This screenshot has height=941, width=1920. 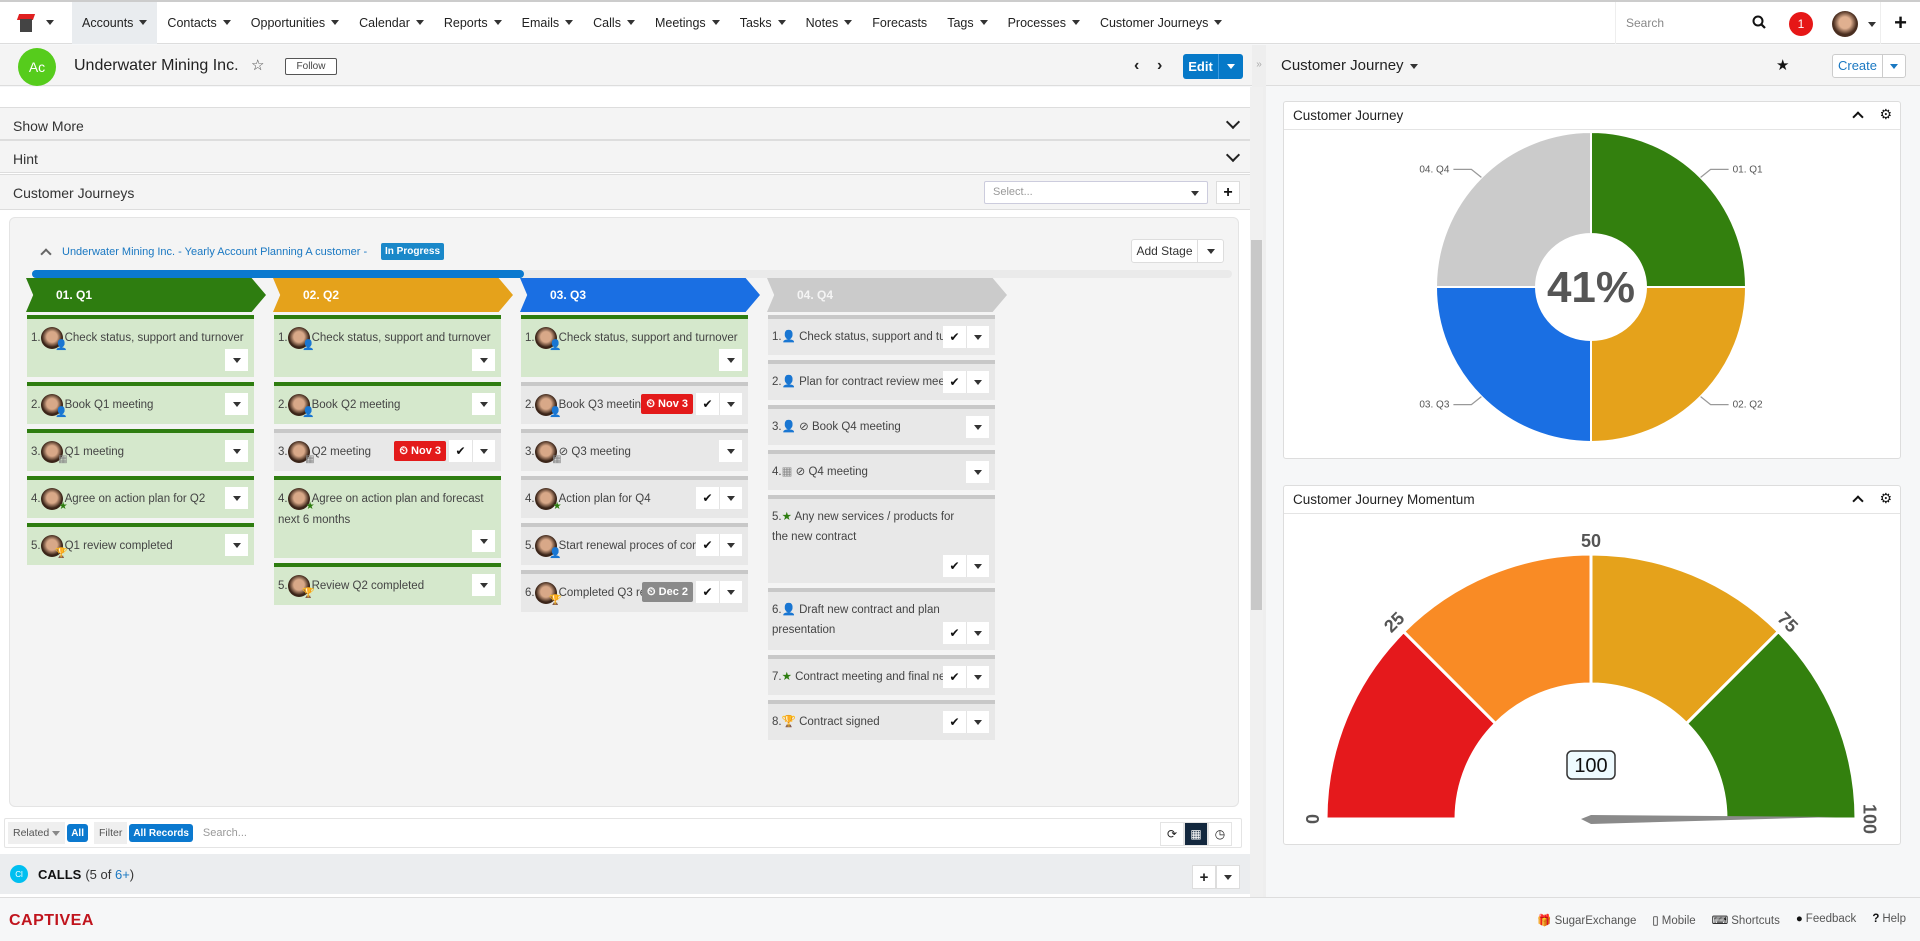 What do you see at coordinates (135, 499) in the screenshot?
I see `task-title: Agree on action plan for Q2` at bounding box center [135, 499].